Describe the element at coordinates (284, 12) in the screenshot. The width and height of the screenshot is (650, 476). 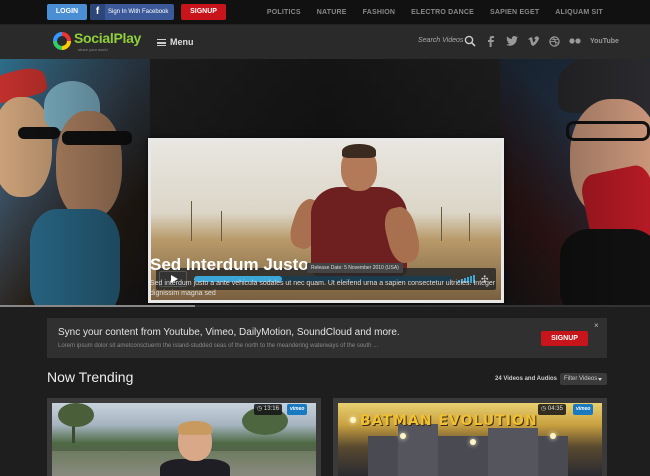
I see `nav-item-politics: POLITICS` at that location.